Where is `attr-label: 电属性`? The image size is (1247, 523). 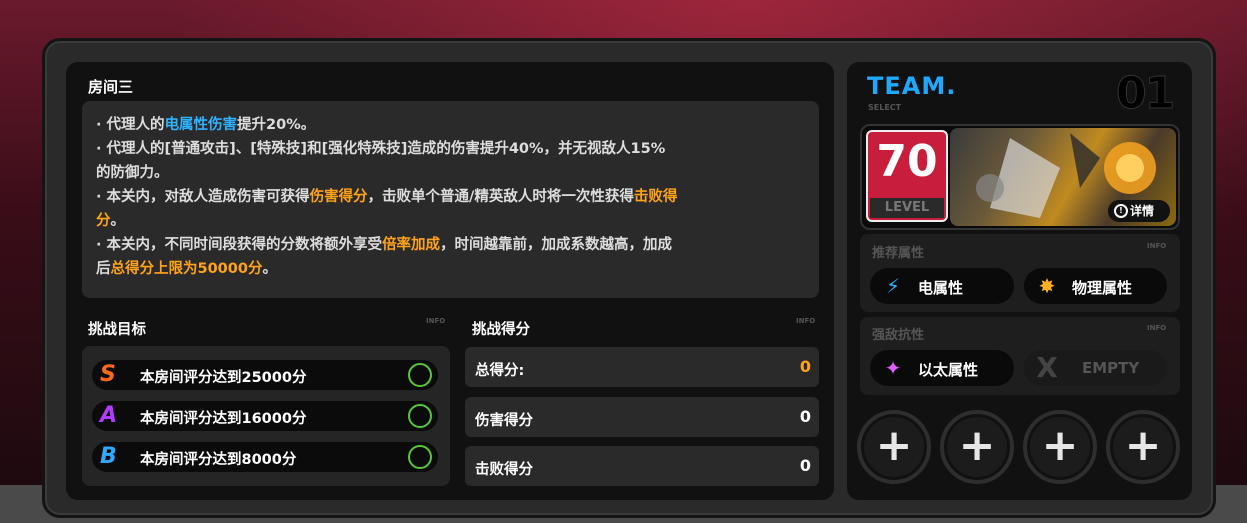
attr-label: 电属性 is located at coordinates (941, 288).